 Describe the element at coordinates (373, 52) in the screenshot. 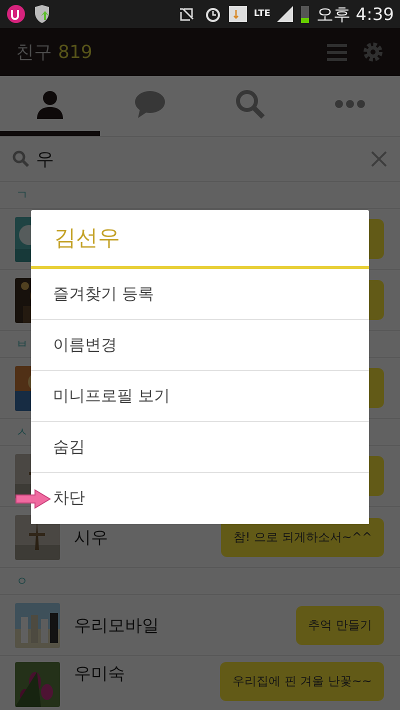

I see `settings-icon` at that location.